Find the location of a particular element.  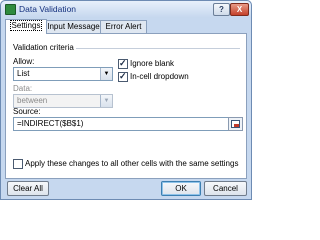

tab-settings: Settings is located at coordinates (26, 26).